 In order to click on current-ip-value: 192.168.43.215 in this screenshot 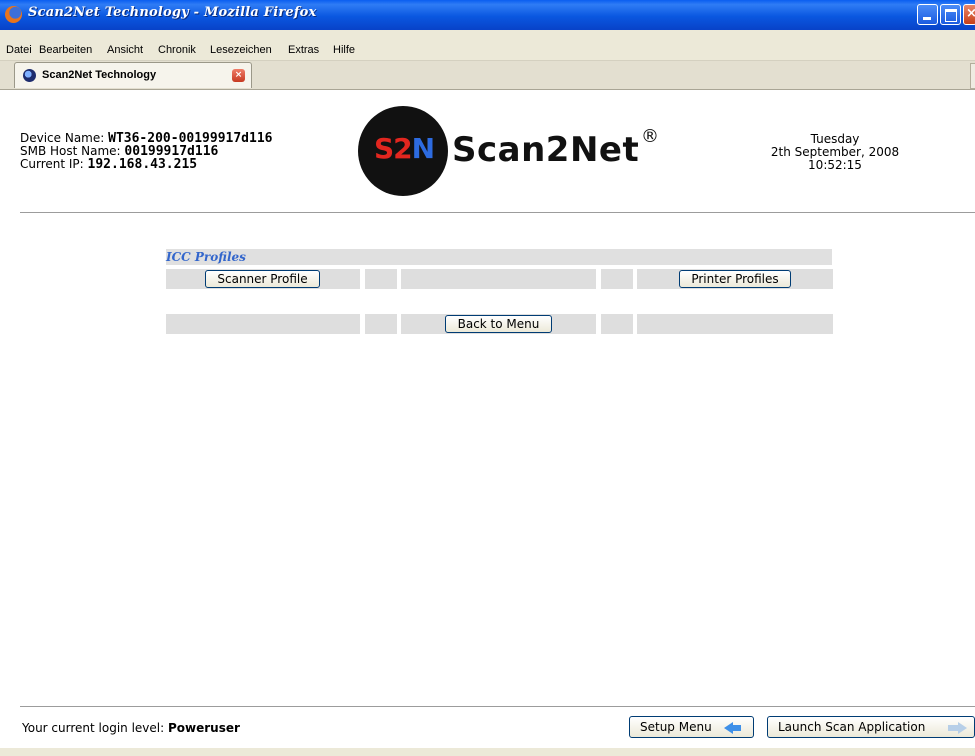, I will do `click(142, 164)`.